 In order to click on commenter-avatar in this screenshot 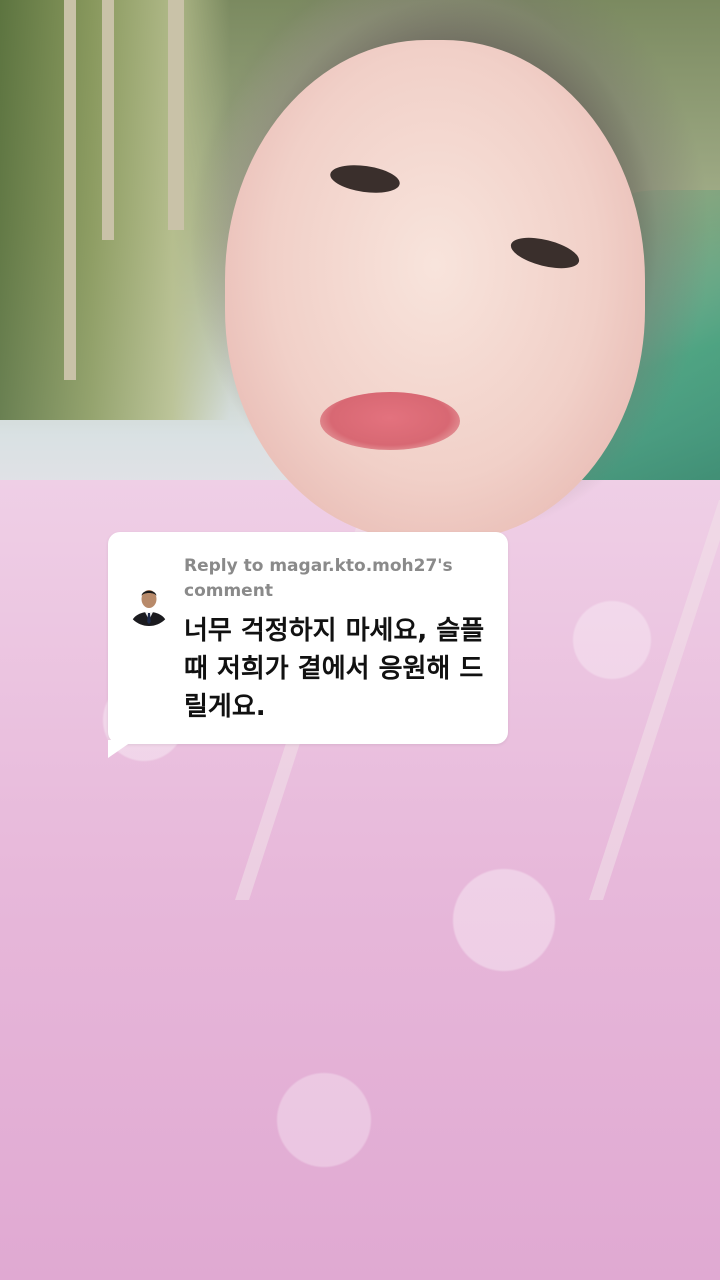, I will do `click(149, 603)`.